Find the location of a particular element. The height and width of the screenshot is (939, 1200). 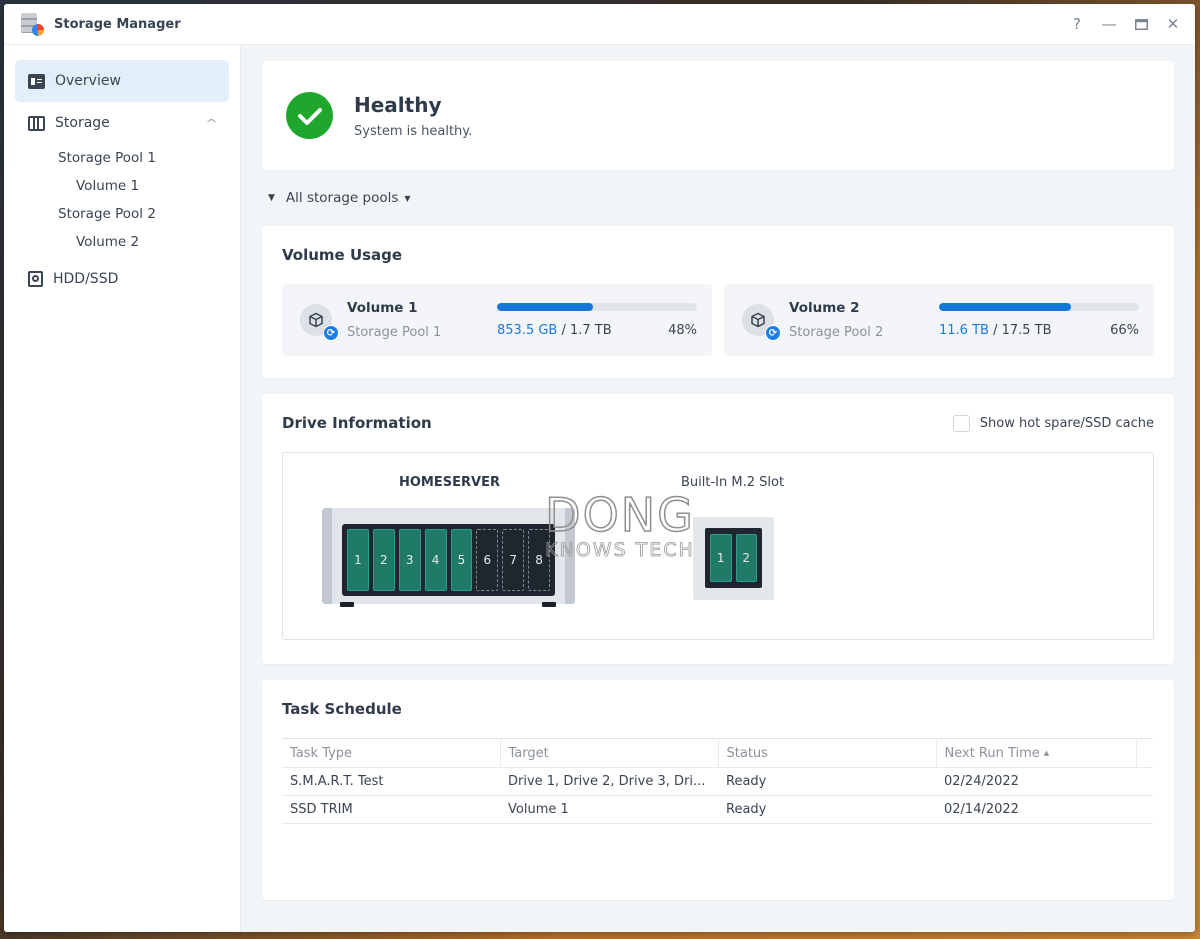

task-schedule-title: Task Schedule is located at coordinates (342, 709).